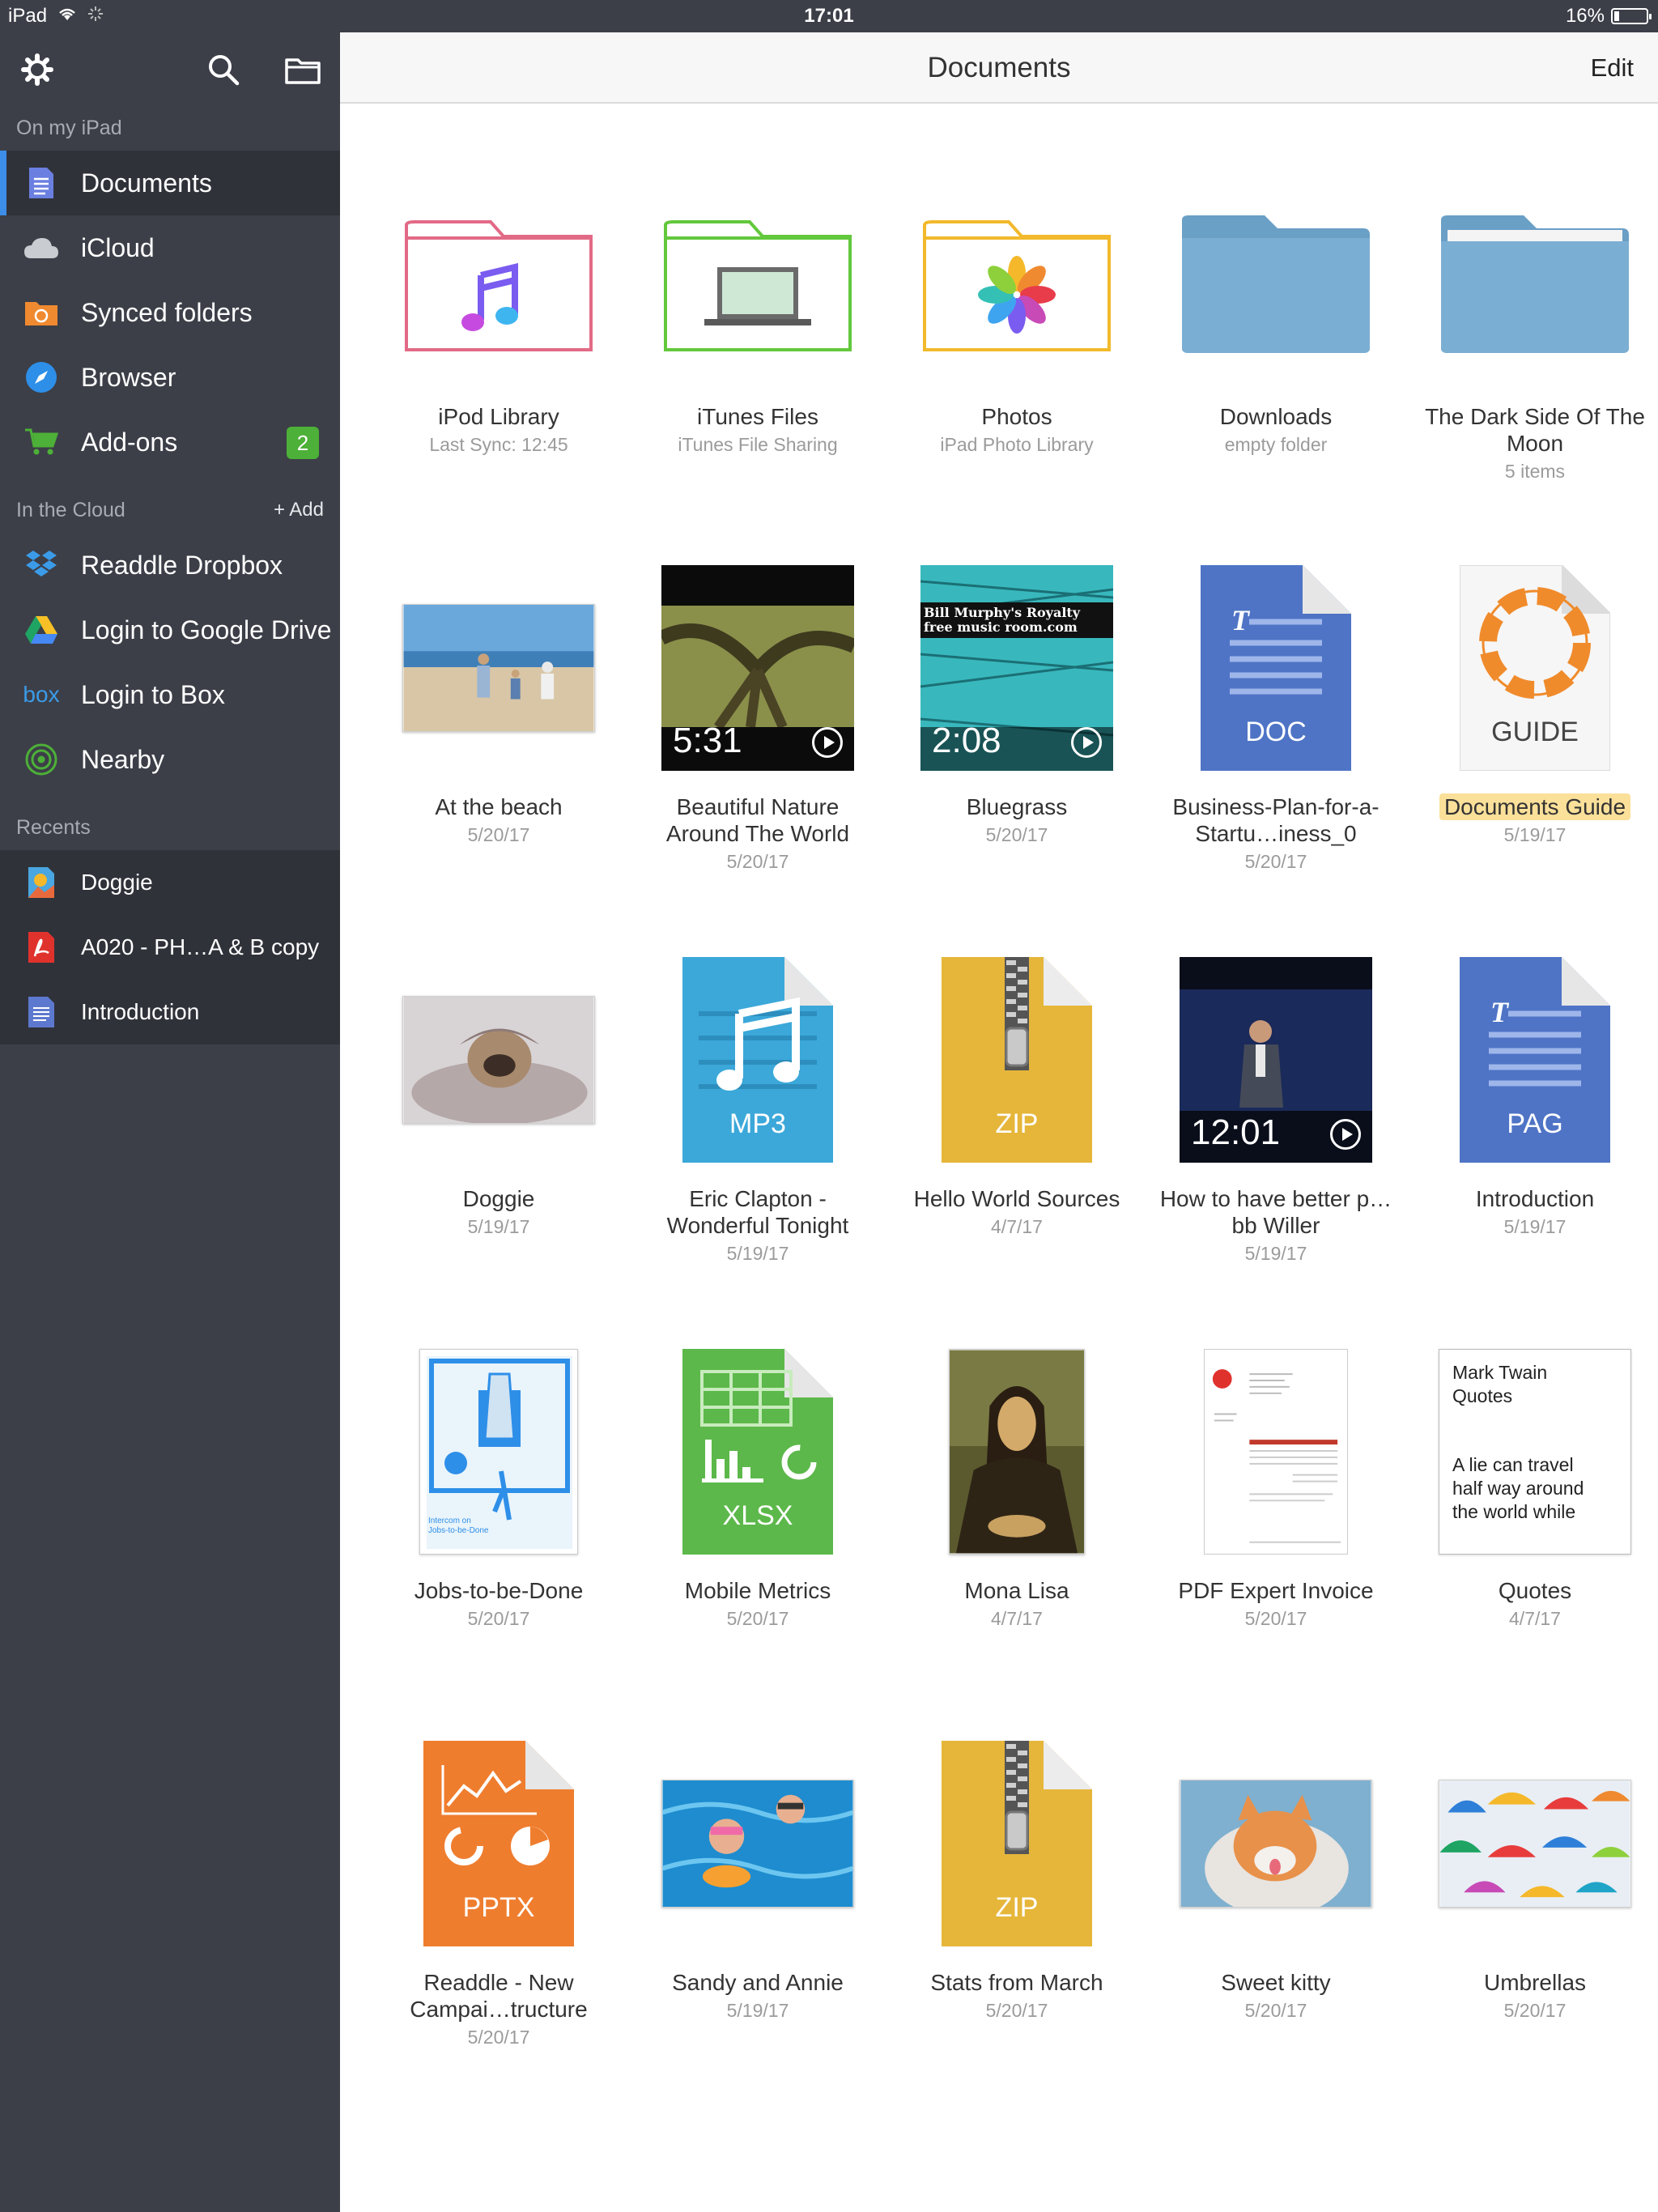 The image size is (1658, 2212). What do you see at coordinates (206, 630) in the screenshot?
I see `sidebar-item-label: Login to Google Drive` at bounding box center [206, 630].